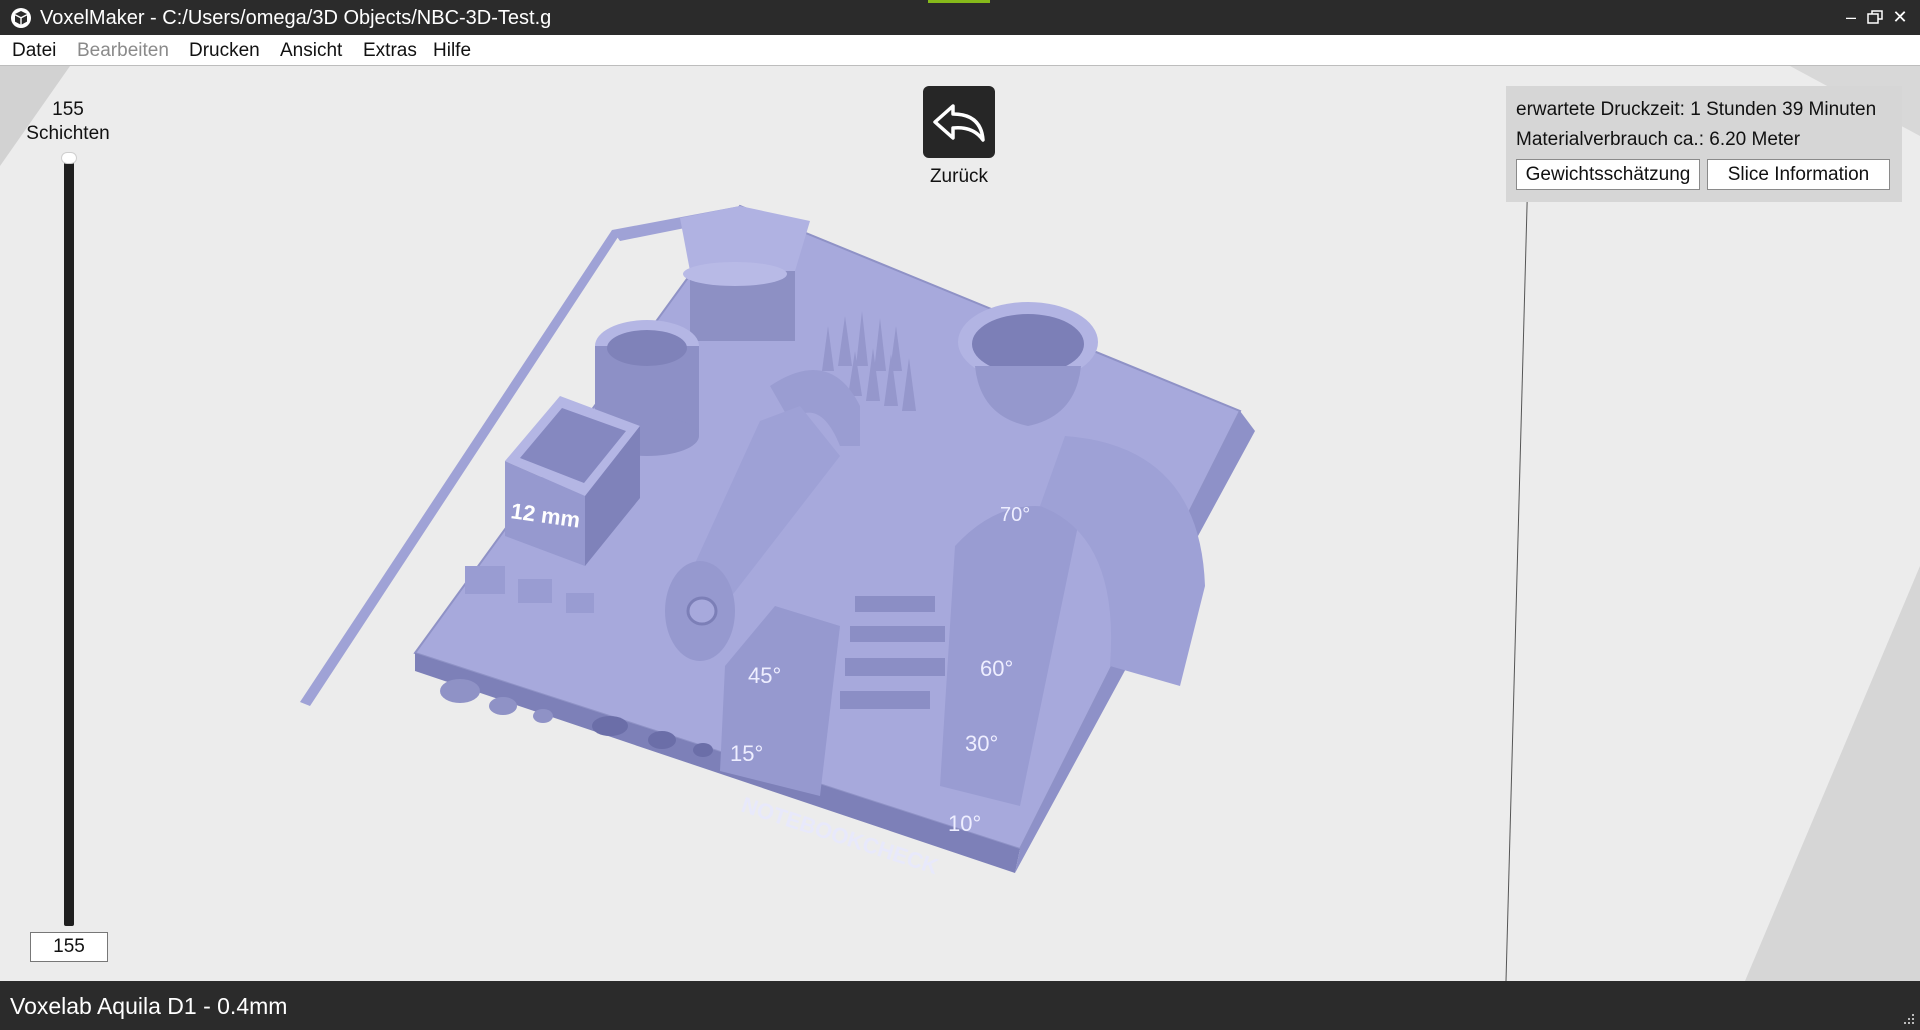  Describe the element at coordinates (1851, 17) in the screenshot. I see `minimize-icon: –` at that location.